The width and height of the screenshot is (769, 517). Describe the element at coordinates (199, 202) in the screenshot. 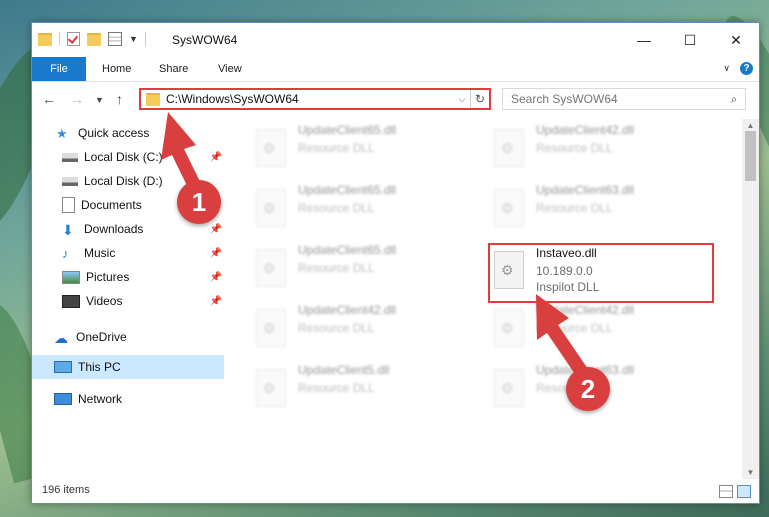

I see `step-1-callout: 1` at that location.